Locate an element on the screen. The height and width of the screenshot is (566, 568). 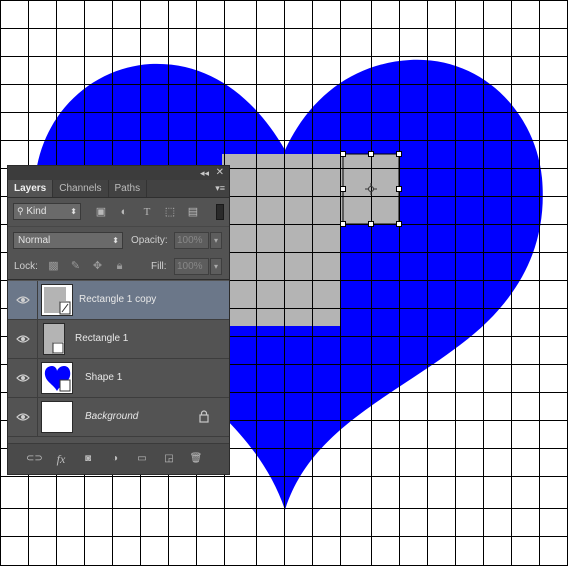
filter-toggle-switch is located at coordinates (220, 212).